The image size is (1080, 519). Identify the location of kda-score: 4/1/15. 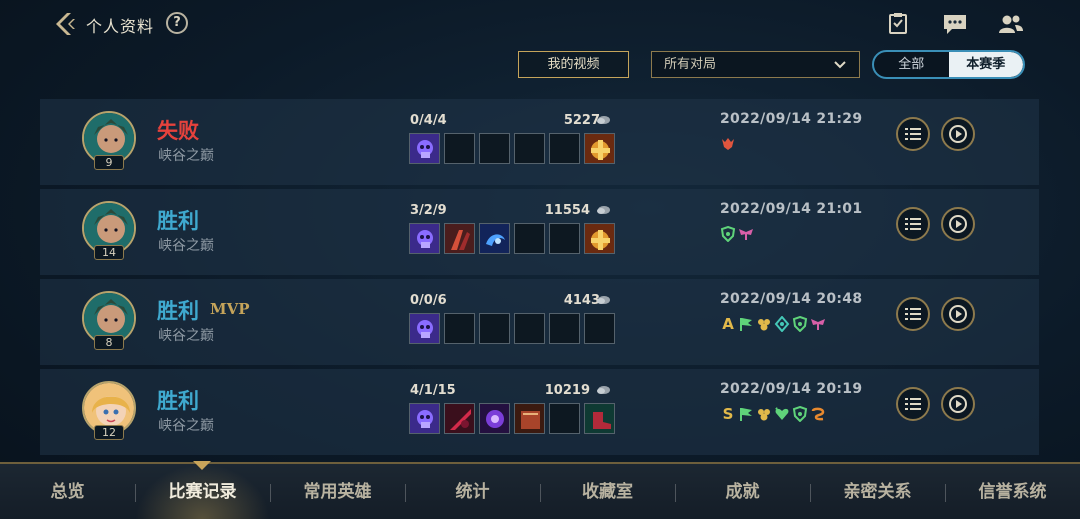
(433, 390).